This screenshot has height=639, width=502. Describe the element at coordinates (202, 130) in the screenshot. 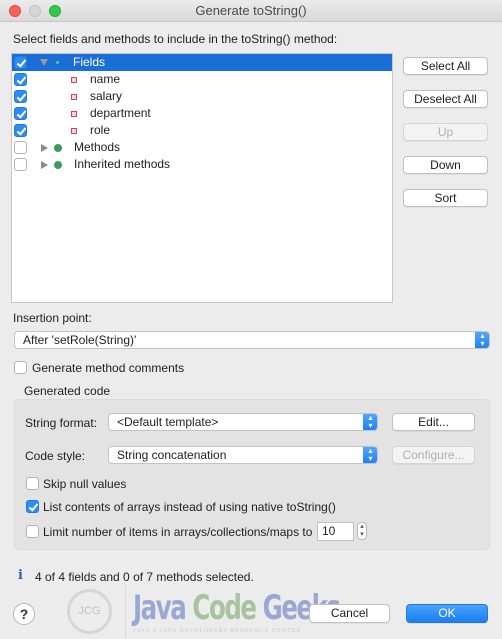

I see `tree-item-role: role` at that location.